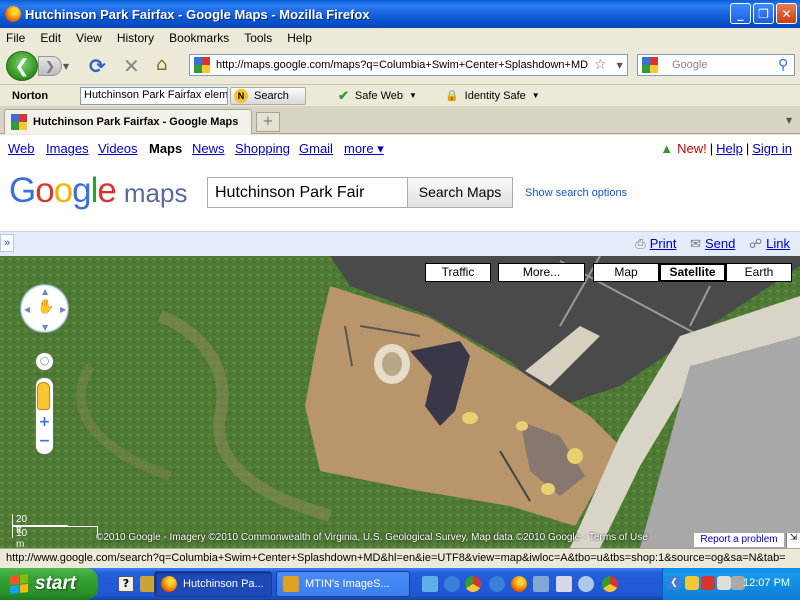 This screenshot has width=800, height=600. Describe the element at coordinates (460, 192) in the screenshot. I see `search-maps-button: Search Maps` at that location.